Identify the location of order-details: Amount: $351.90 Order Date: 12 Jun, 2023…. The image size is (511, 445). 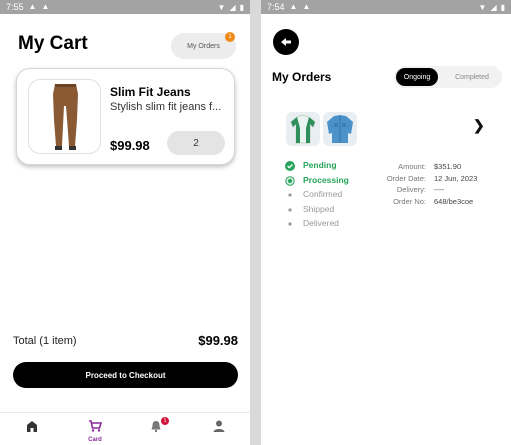
(427, 185).